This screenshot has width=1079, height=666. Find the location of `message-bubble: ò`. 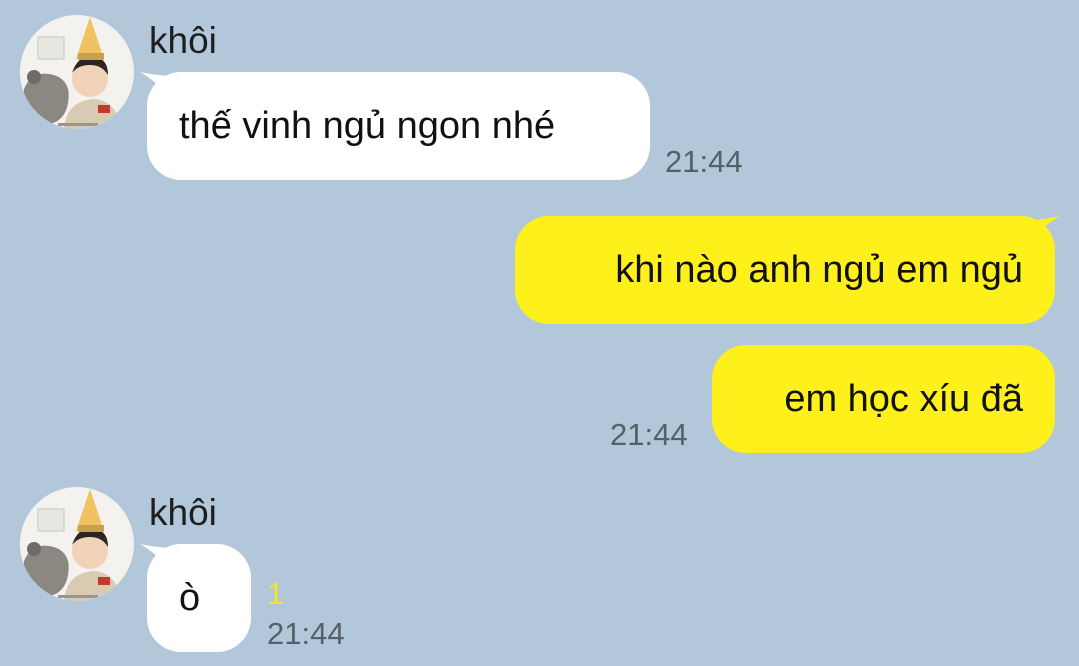

message-bubble: ò is located at coordinates (199, 598).